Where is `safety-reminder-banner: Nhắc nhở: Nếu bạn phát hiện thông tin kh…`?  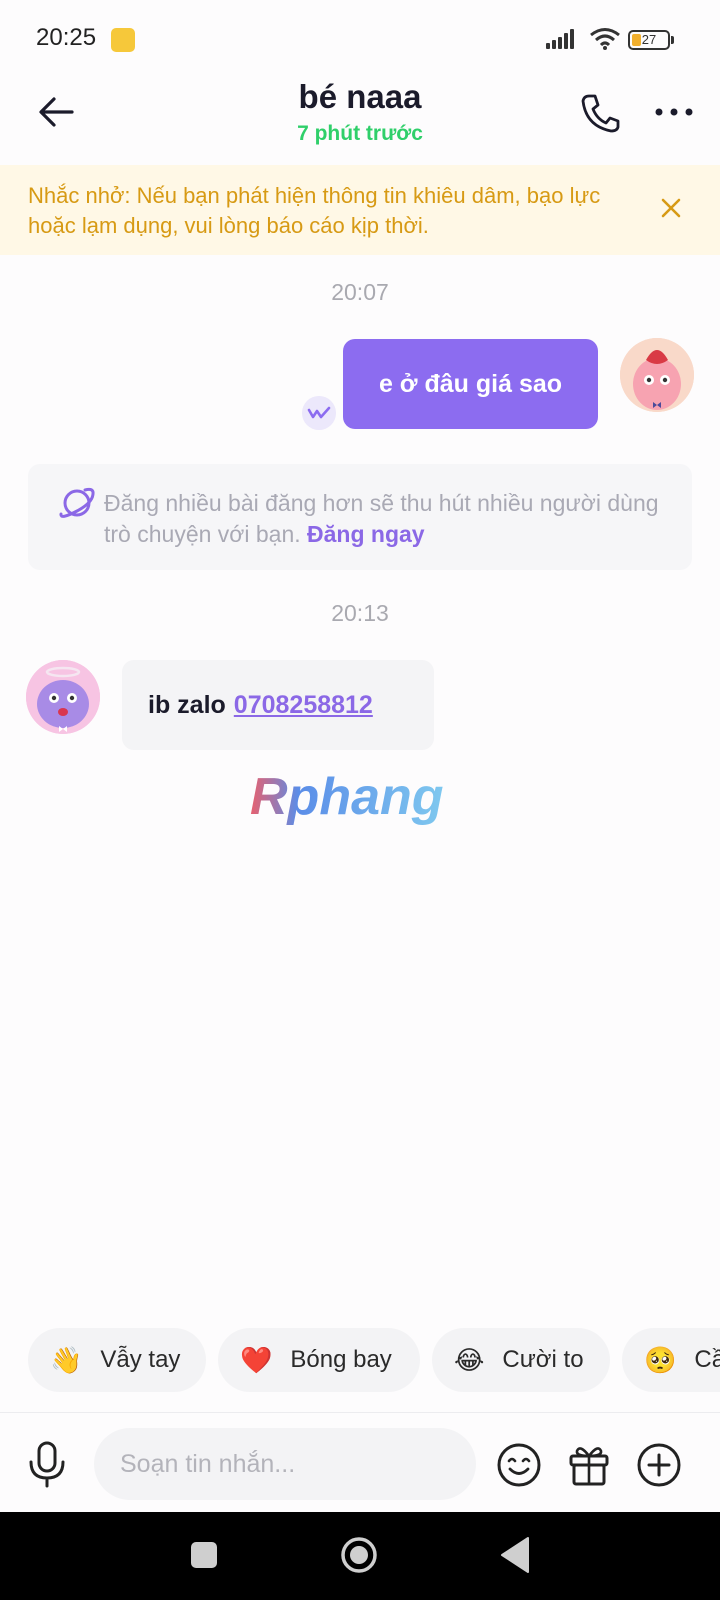 safety-reminder-banner: Nhắc nhở: Nếu bạn phát hiện thông tin kh… is located at coordinates (360, 210).